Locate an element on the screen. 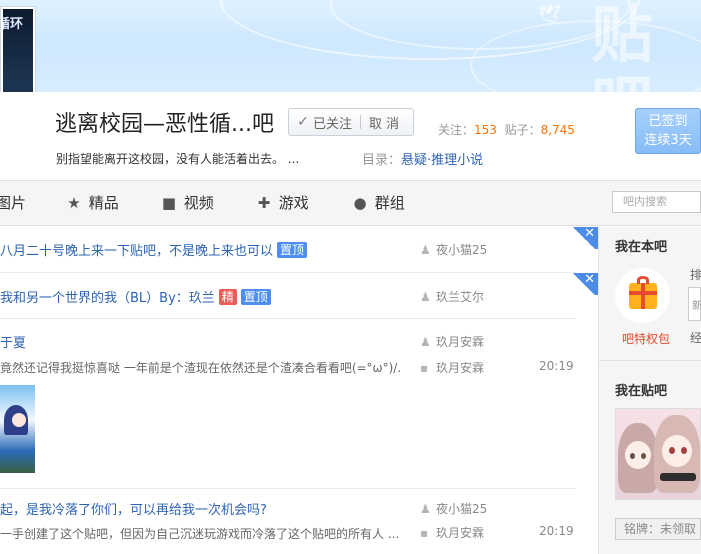  signin-button: 已签到 连续3天 is located at coordinates (668, 131).